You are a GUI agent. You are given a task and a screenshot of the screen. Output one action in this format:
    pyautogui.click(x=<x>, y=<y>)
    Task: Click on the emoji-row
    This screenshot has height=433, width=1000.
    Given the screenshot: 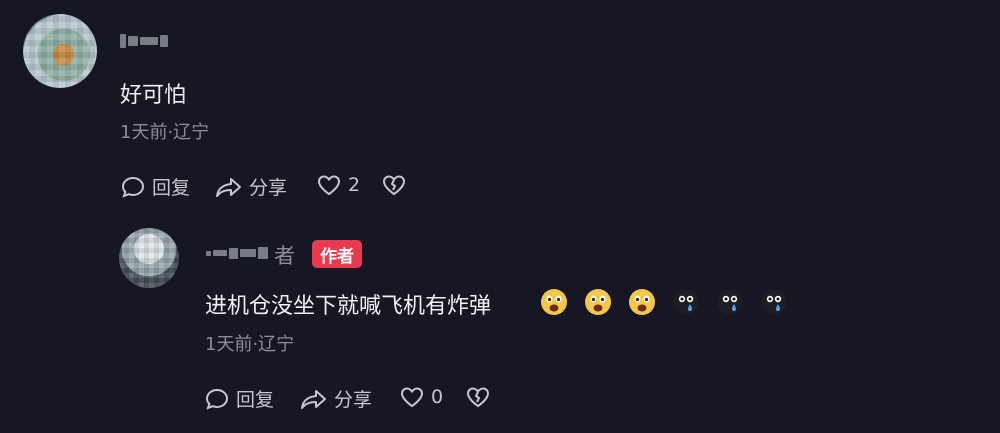 What is the action you would take?
    pyautogui.click(x=664, y=302)
    